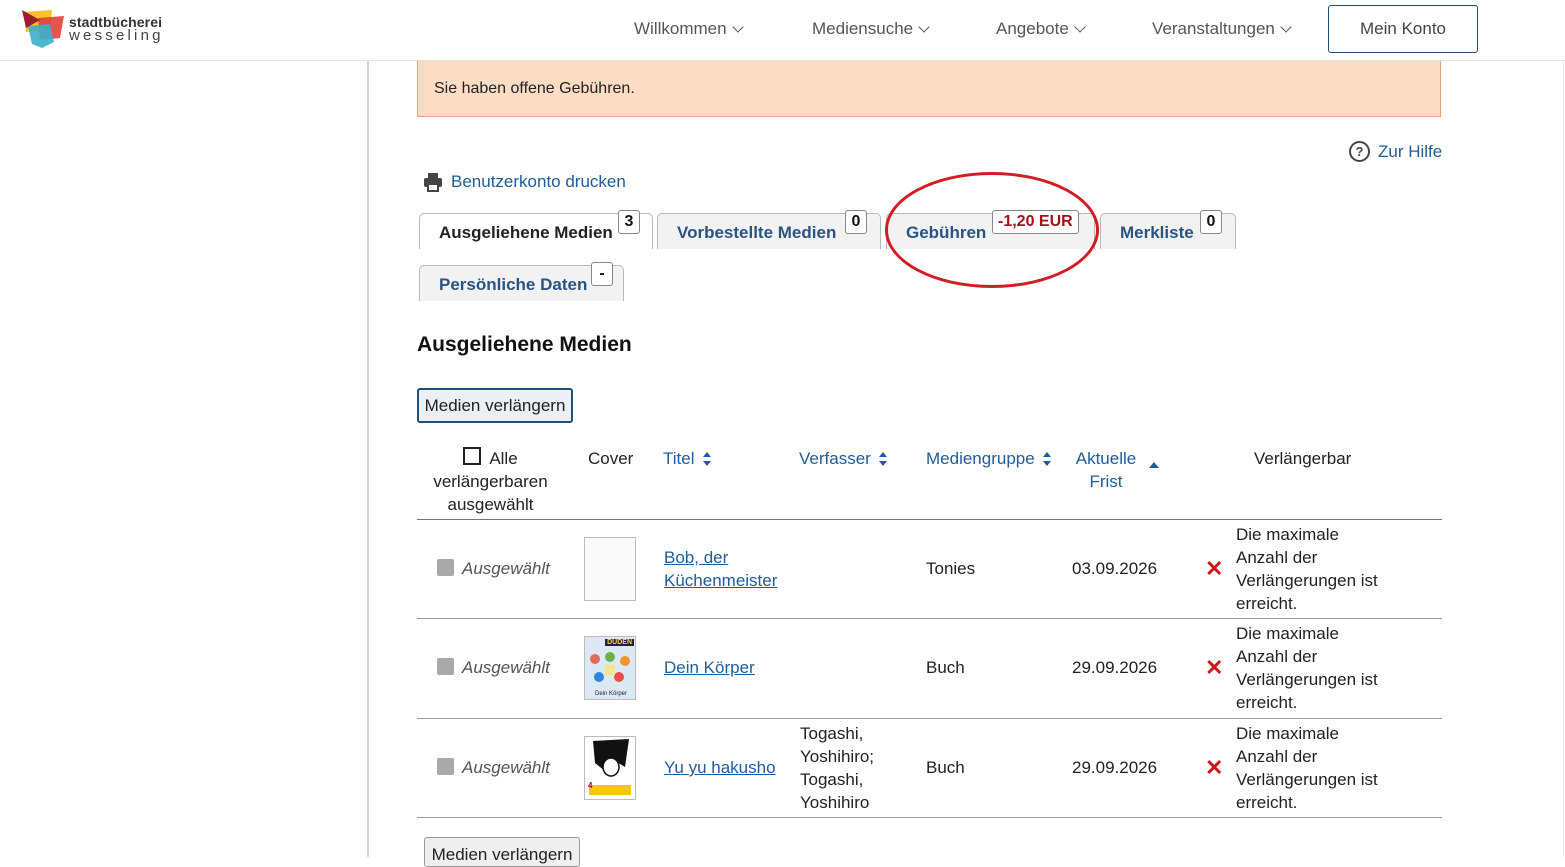  Describe the element at coordinates (116, 35) in the screenshot. I see `logo-line2: wesseling` at that location.